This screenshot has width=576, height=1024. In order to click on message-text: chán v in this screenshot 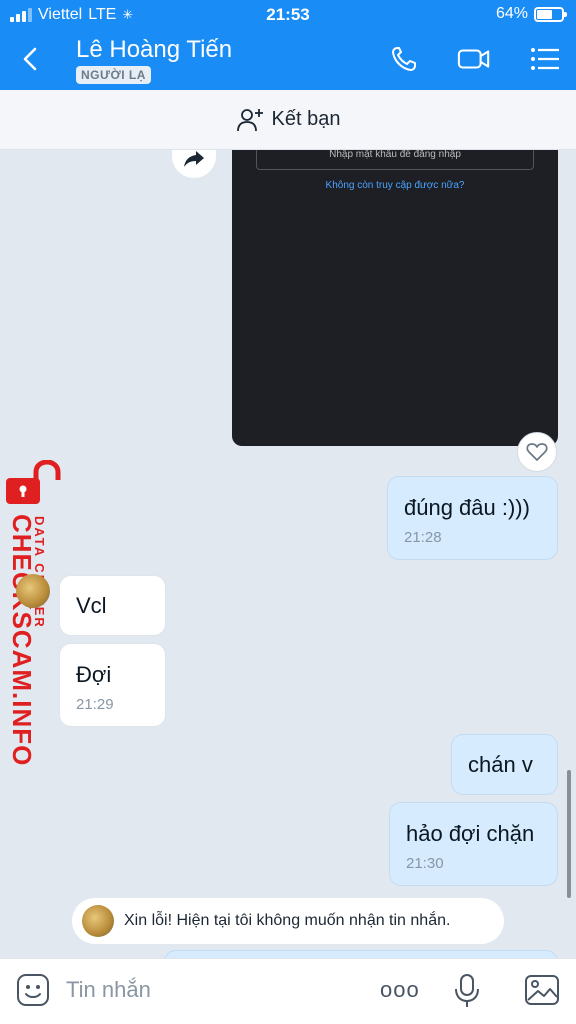, I will do `click(500, 764)`.